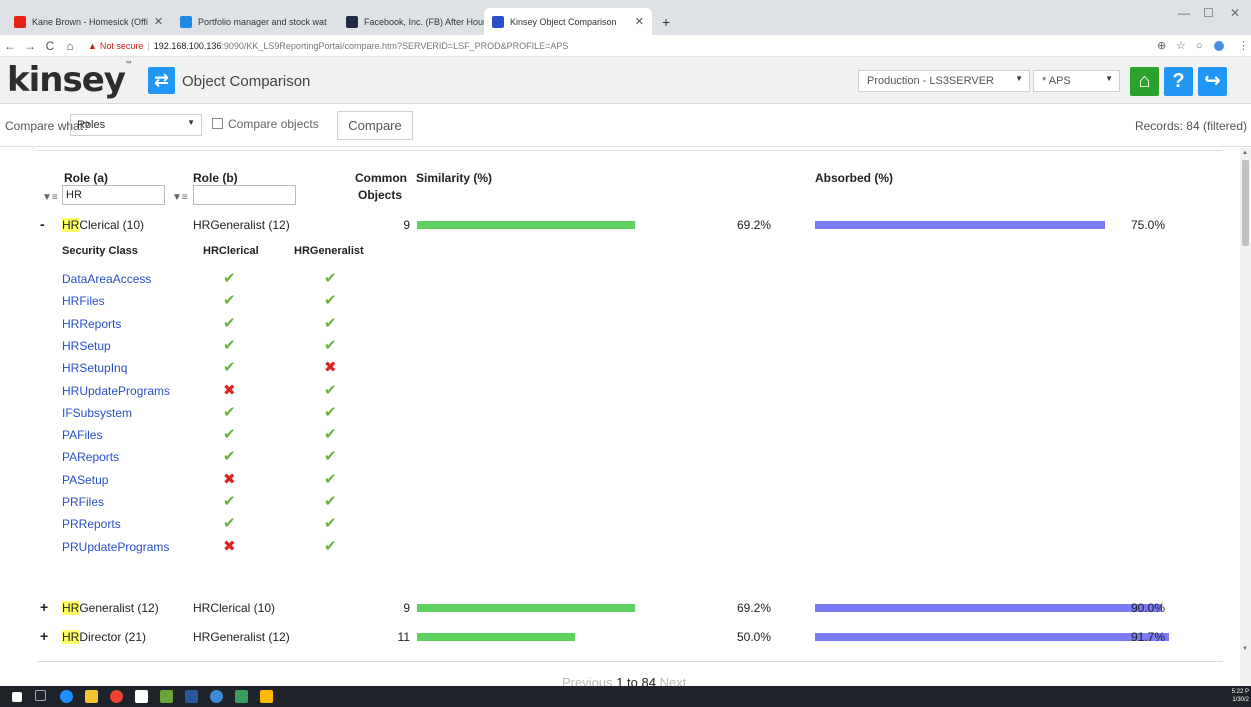 Image resolution: width=1251 pixels, height=707 pixels. What do you see at coordinates (1181, 45) in the screenshot?
I see `star-icon: ☆` at bounding box center [1181, 45].